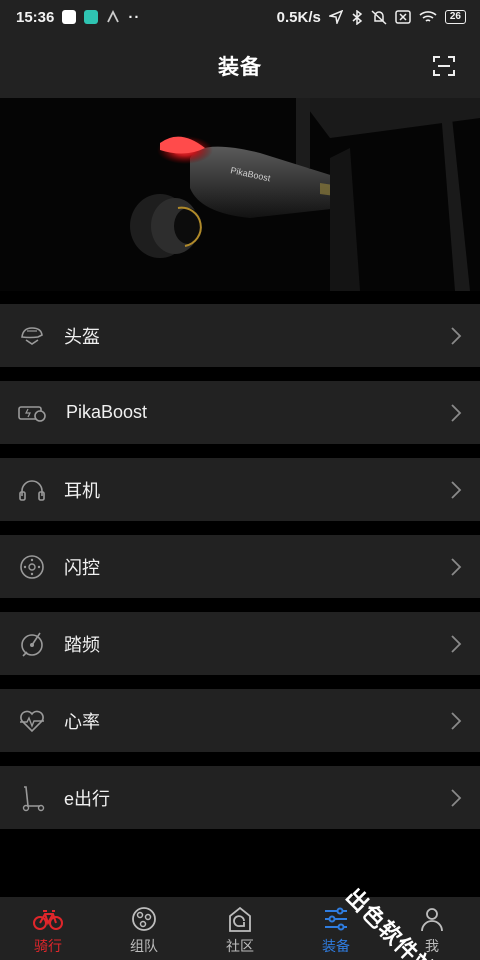 The image size is (480, 960). I want to click on tab-ride: 骑行, so click(48, 928).